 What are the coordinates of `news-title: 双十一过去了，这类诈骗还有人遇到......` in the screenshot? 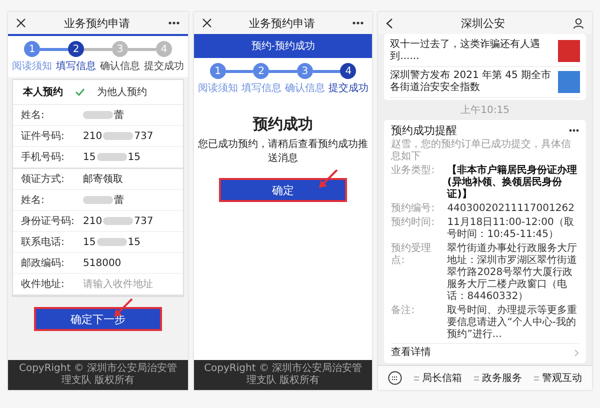 It's located at (471, 51).